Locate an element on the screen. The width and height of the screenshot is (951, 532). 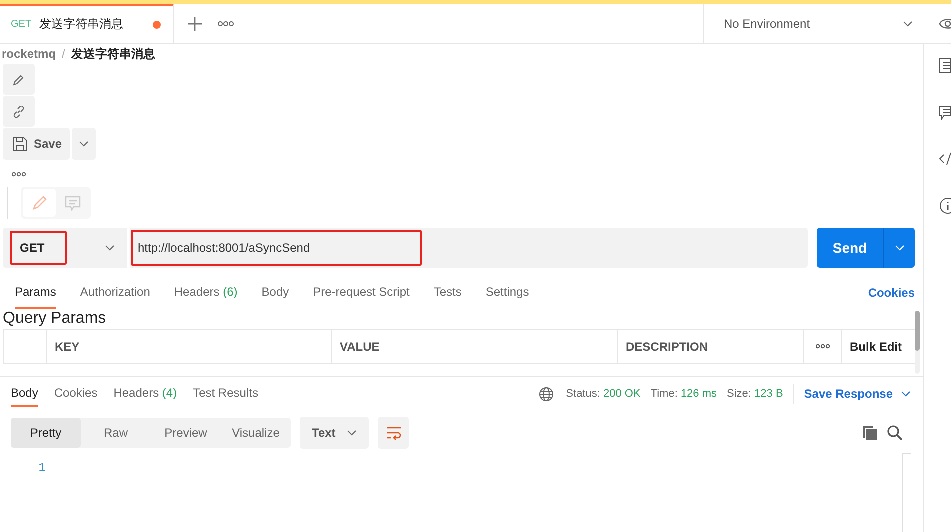
floppy-icon is located at coordinates (20, 144).